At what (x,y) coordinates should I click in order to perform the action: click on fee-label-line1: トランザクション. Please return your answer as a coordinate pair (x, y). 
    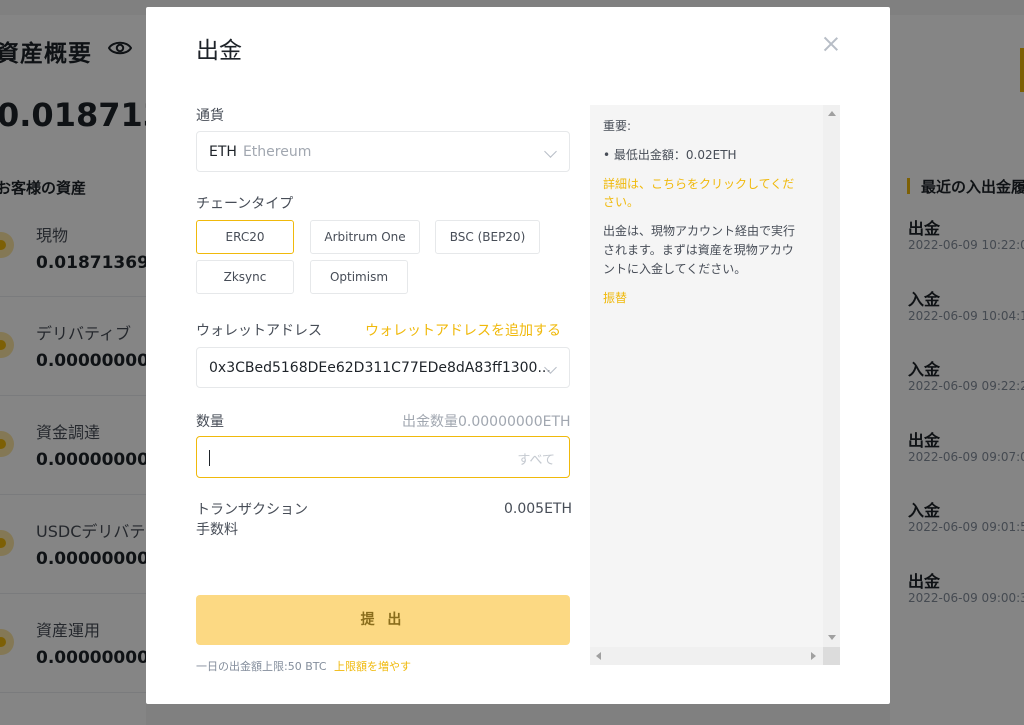
    Looking at the image, I should click on (252, 510).